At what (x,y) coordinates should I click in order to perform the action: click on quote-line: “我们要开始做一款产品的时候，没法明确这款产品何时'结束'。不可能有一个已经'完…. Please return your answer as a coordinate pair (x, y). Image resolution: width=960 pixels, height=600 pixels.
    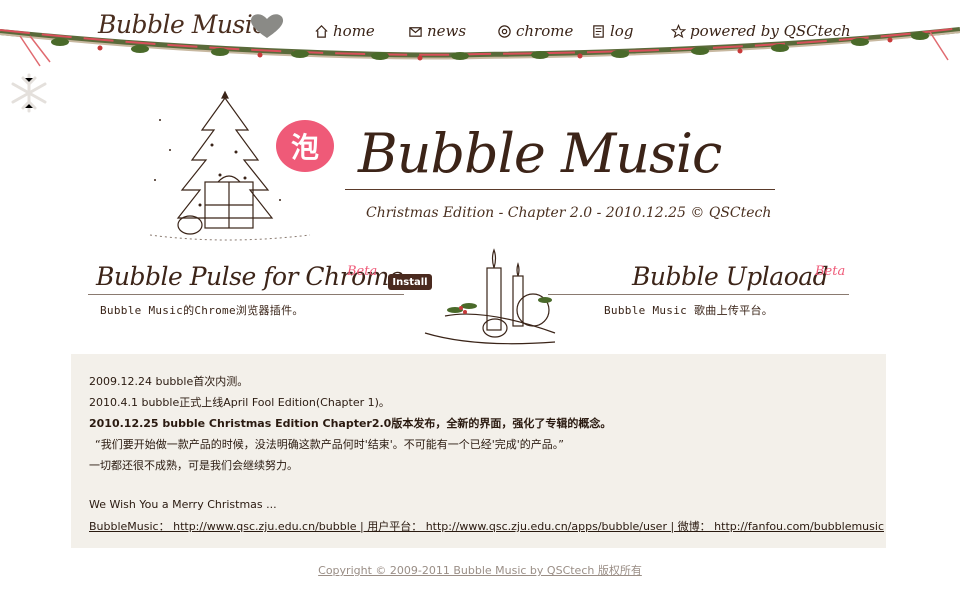
    Looking at the image, I should click on (329, 444).